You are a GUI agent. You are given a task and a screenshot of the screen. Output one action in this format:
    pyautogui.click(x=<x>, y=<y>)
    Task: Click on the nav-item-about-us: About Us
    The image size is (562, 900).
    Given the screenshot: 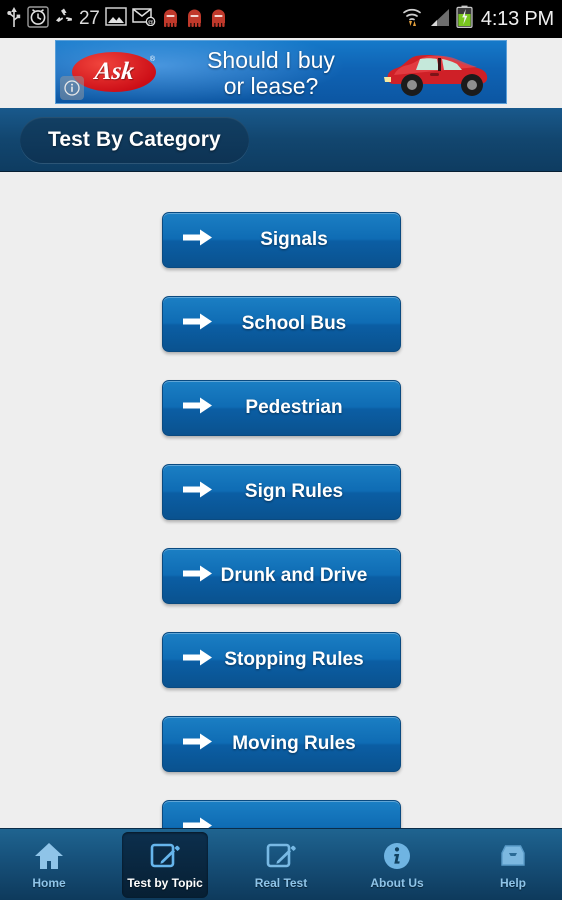 What is the action you would take?
    pyautogui.click(x=397, y=865)
    